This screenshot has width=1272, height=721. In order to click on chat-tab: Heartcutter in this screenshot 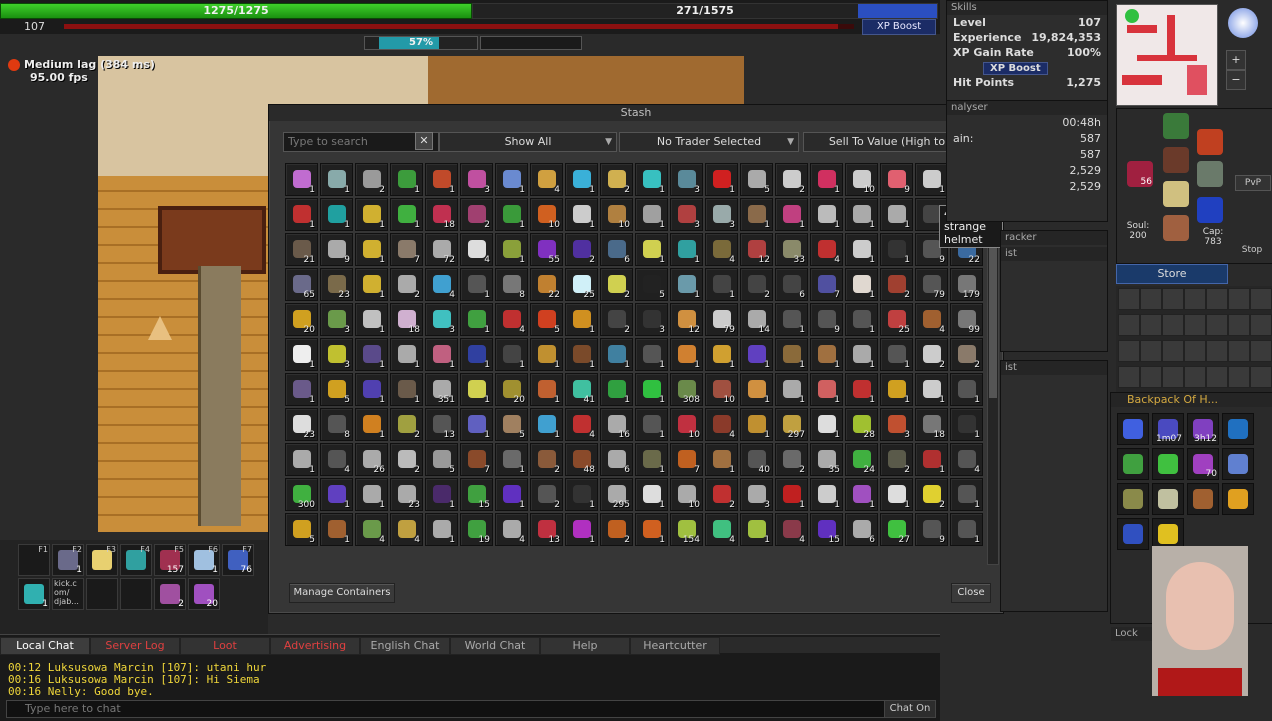, I will do `click(675, 646)`.